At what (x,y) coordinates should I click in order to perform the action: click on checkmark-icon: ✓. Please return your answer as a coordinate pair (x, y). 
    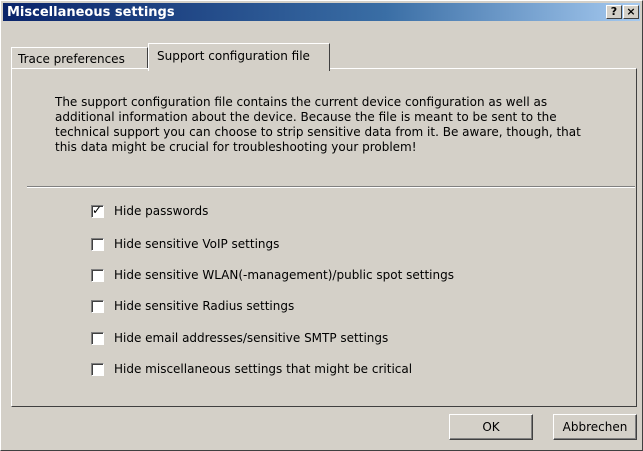
    Looking at the image, I should click on (97, 209).